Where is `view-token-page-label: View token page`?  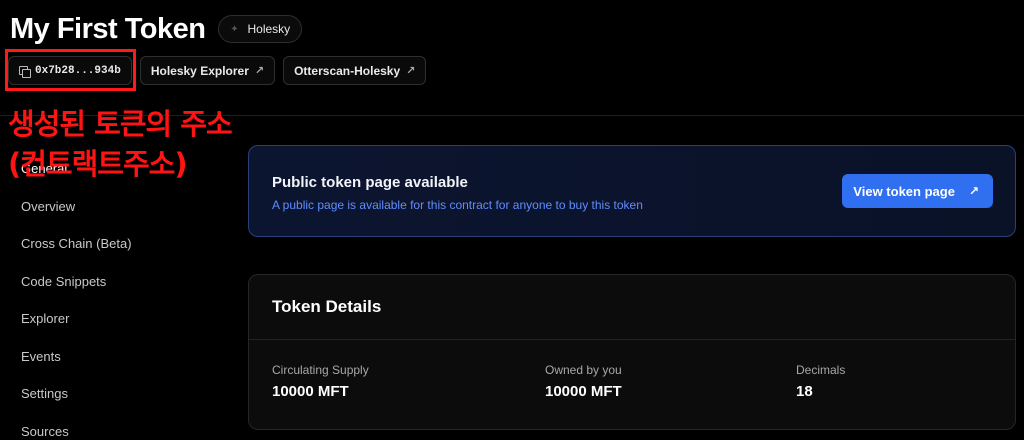
view-token-page-label: View token page is located at coordinates (904, 191).